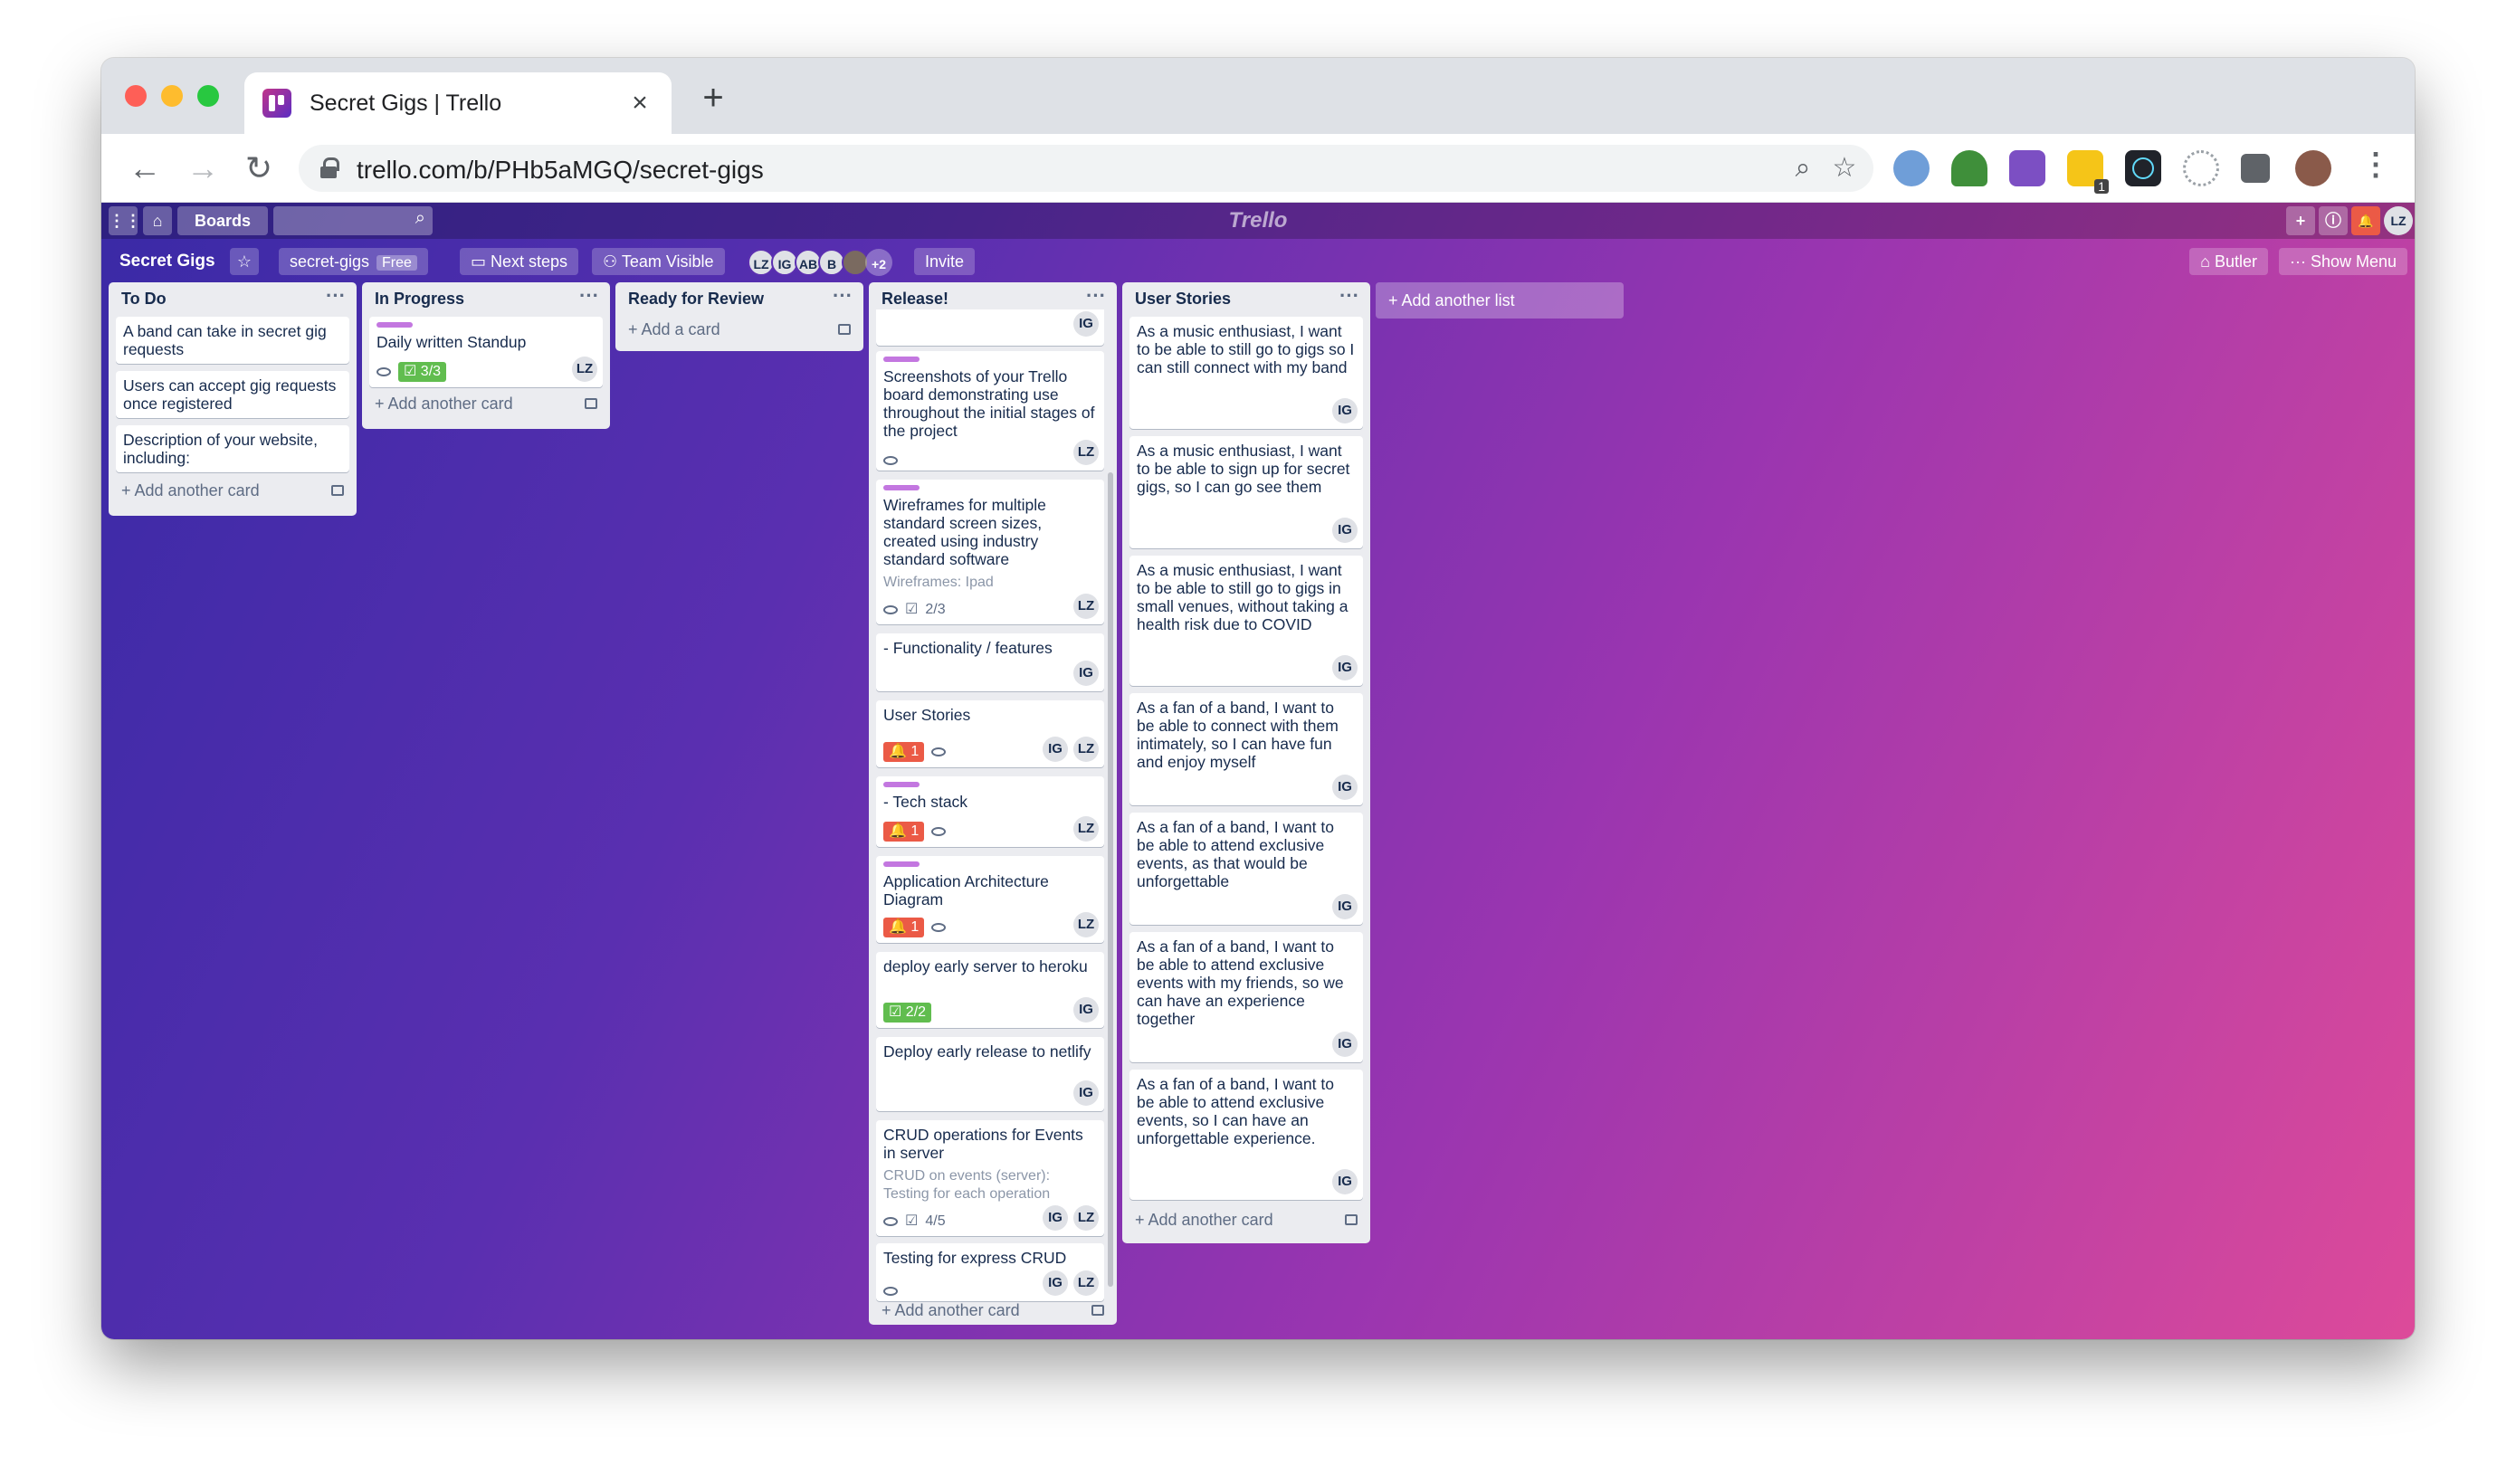 The height and width of the screenshot is (1484, 2516). I want to click on react-devtools-icon, so click(2143, 168).